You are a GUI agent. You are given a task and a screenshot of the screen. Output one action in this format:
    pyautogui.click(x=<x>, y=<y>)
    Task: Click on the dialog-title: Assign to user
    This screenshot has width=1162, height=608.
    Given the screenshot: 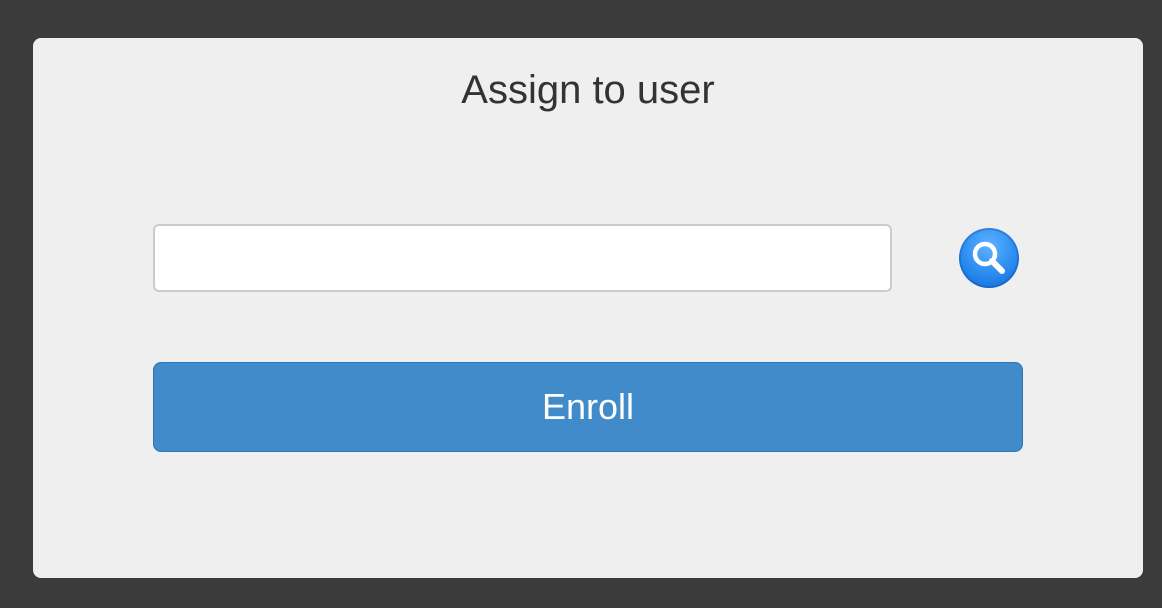 What is the action you would take?
    pyautogui.click(x=588, y=90)
    